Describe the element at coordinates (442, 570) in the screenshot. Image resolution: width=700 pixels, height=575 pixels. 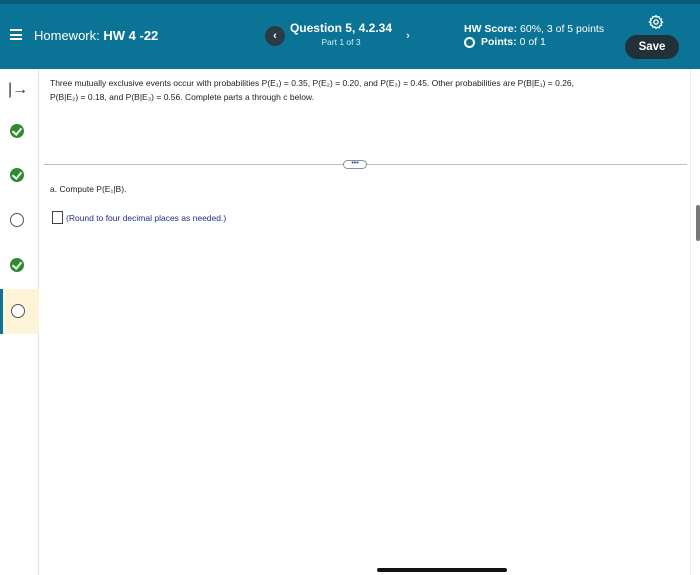
I see `home-indicator` at that location.